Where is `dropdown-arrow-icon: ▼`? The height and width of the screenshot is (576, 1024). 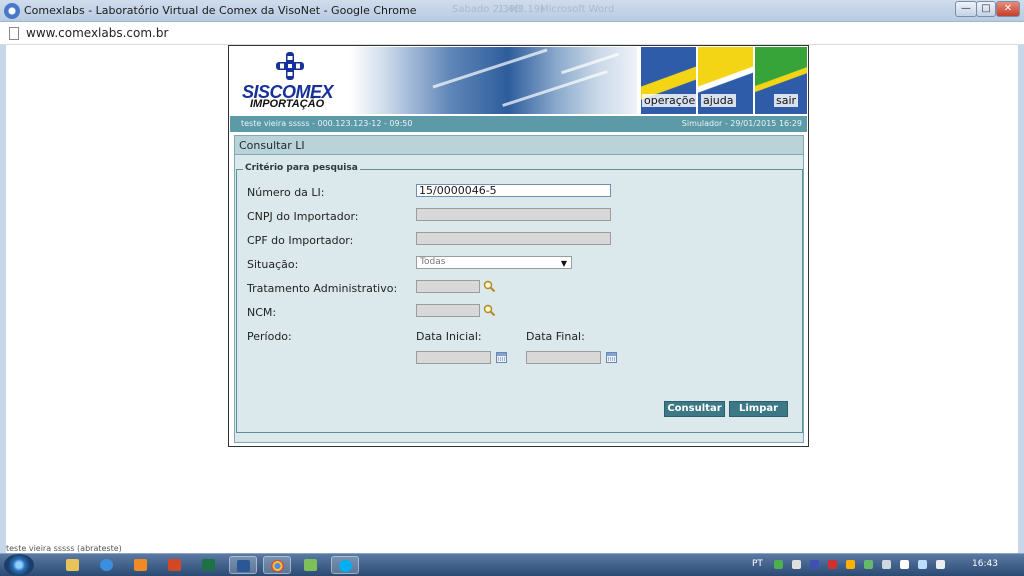
dropdown-arrow-icon: ▼ is located at coordinates (563, 263).